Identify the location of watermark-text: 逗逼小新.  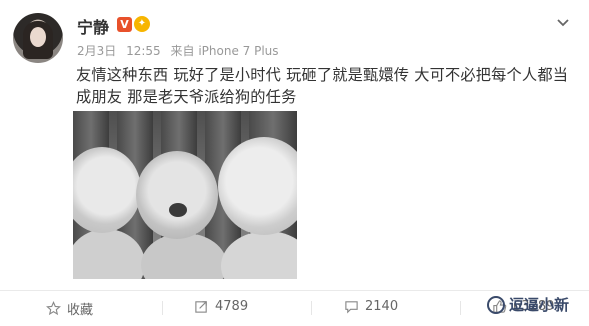
(538, 305).